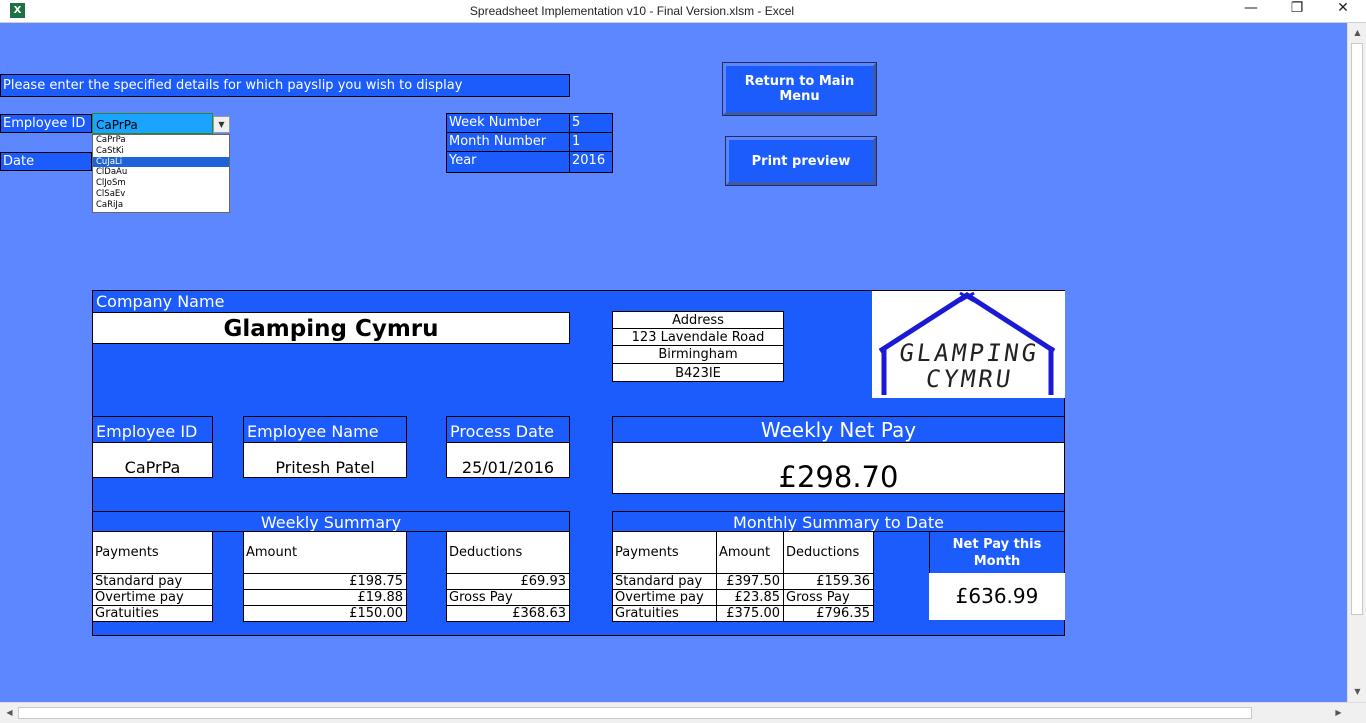  I want to click on vertical-scrollbar: ▲ ▼, so click(1356, 362).